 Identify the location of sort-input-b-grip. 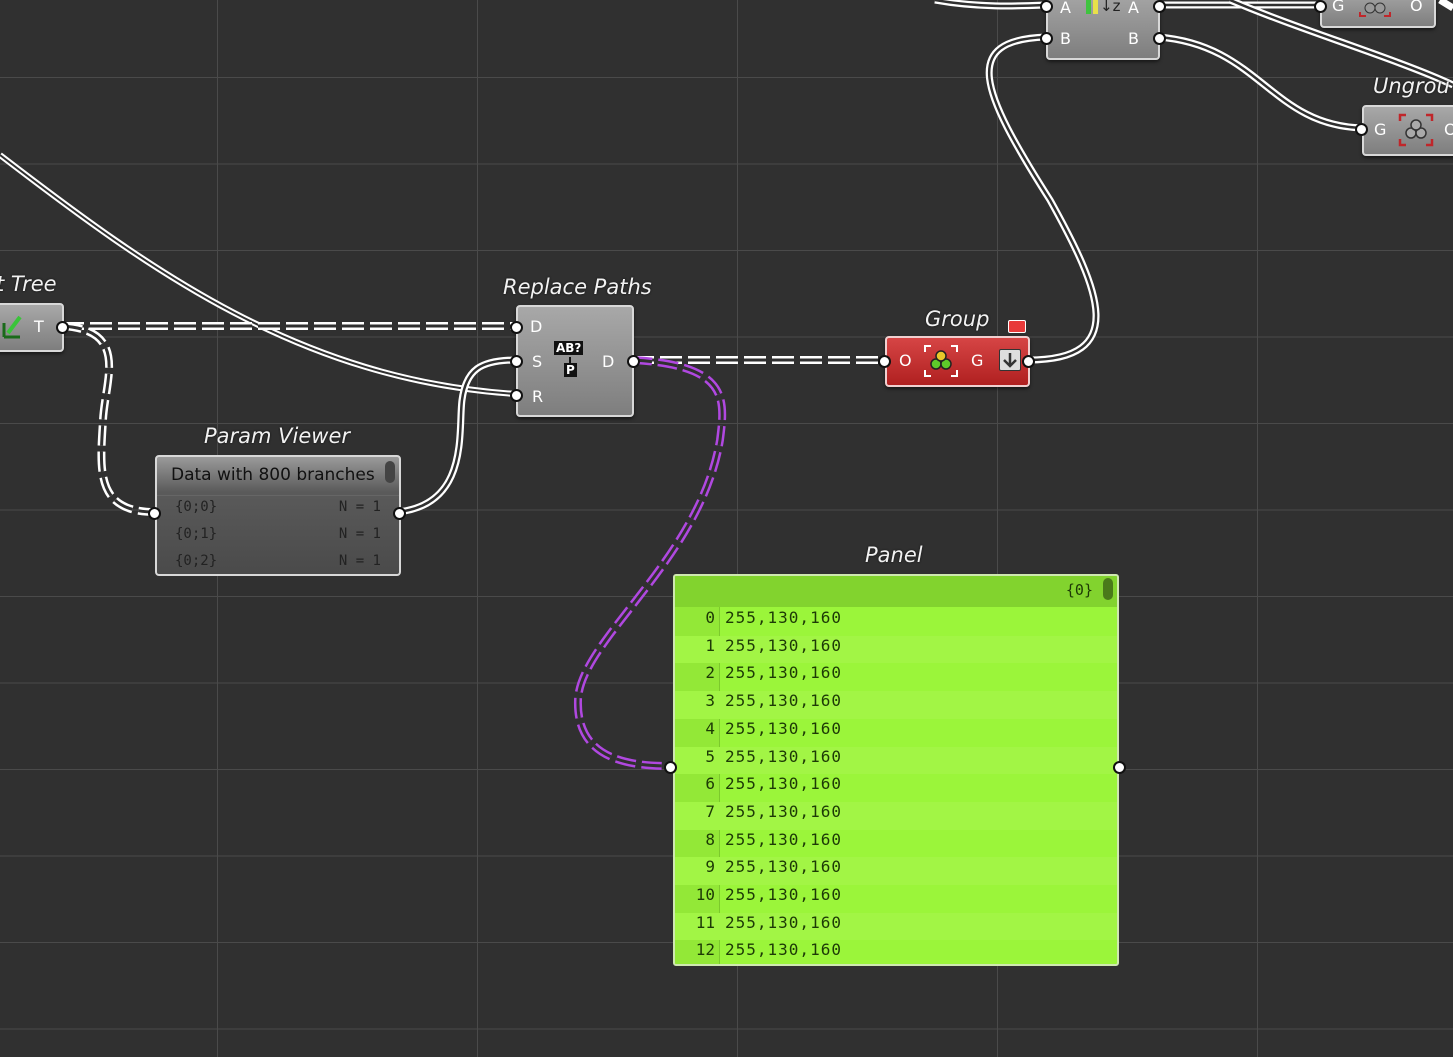
(1046, 38).